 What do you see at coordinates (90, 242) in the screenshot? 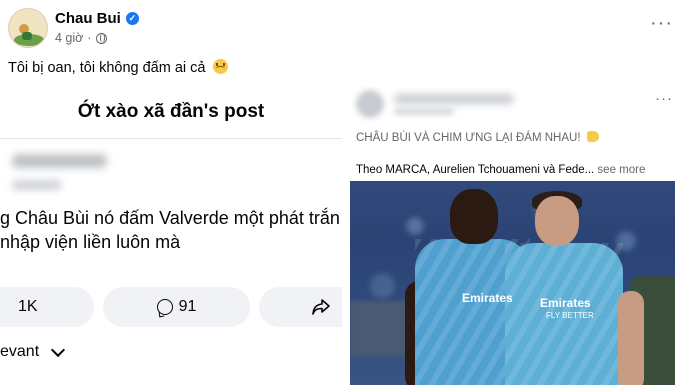
I see `body-line-2: nhập viện liền luôn mà` at bounding box center [90, 242].